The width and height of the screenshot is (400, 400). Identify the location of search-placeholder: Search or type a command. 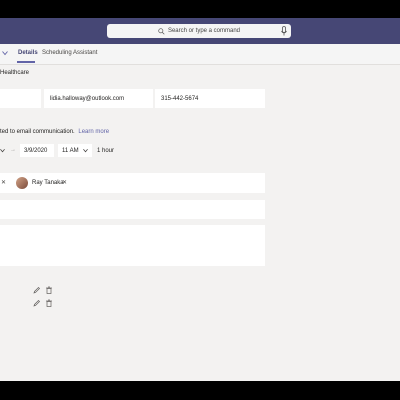
(204, 31).